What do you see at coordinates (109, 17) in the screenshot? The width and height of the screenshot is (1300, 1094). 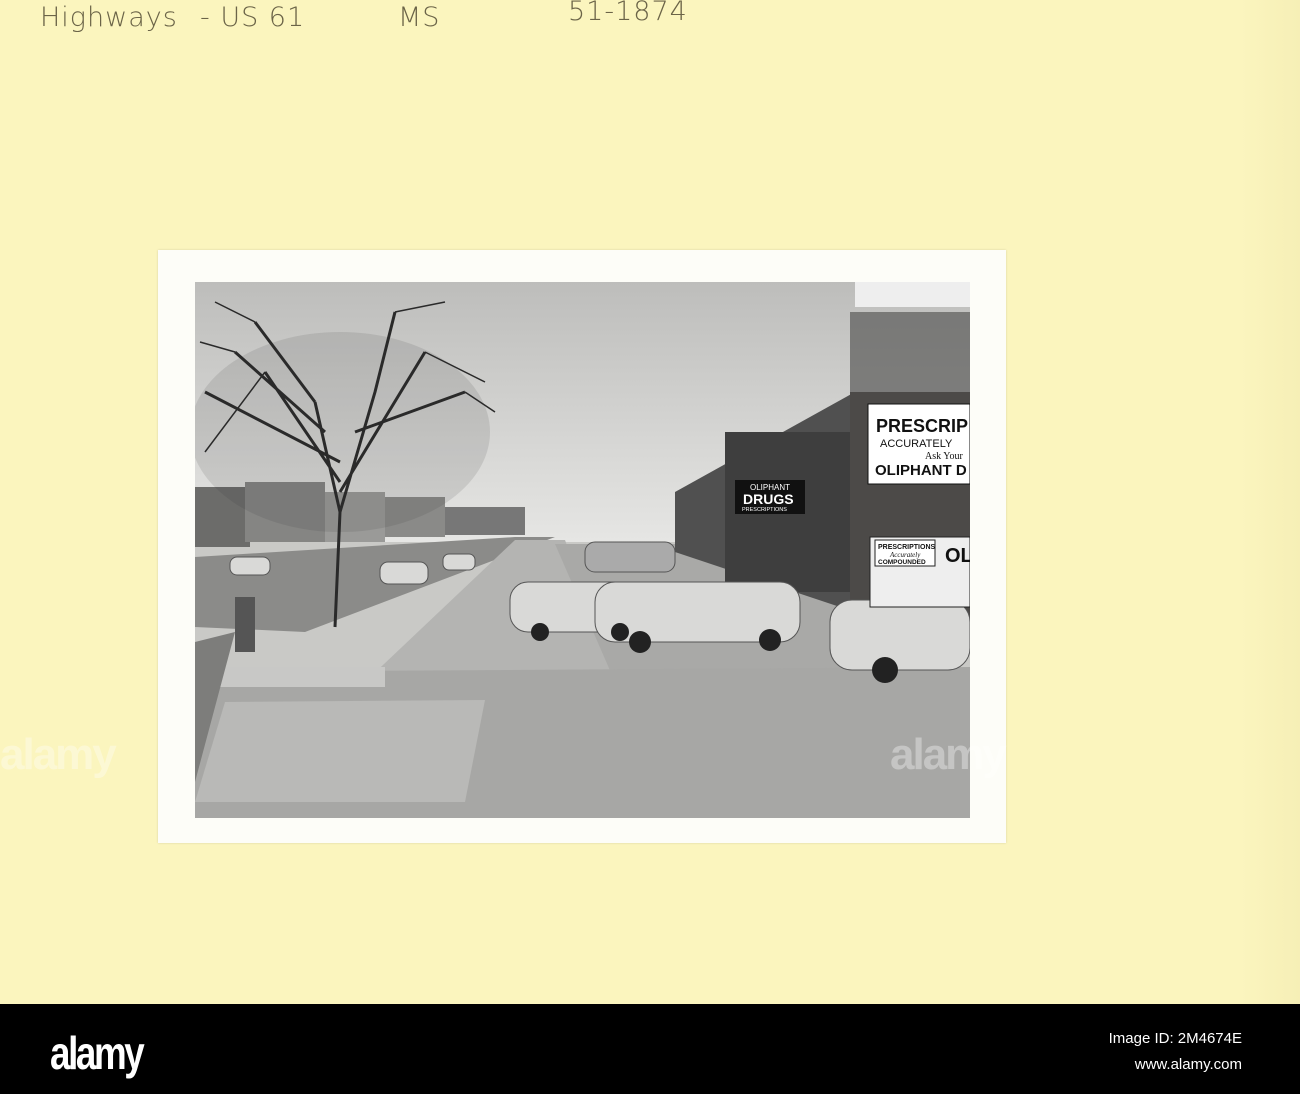 I see `annotation-subject: Highways` at bounding box center [109, 17].